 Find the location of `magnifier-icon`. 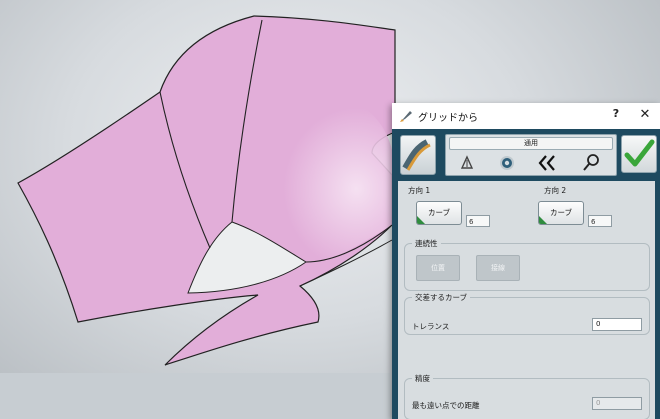

magnifier-icon is located at coordinates (591, 162).